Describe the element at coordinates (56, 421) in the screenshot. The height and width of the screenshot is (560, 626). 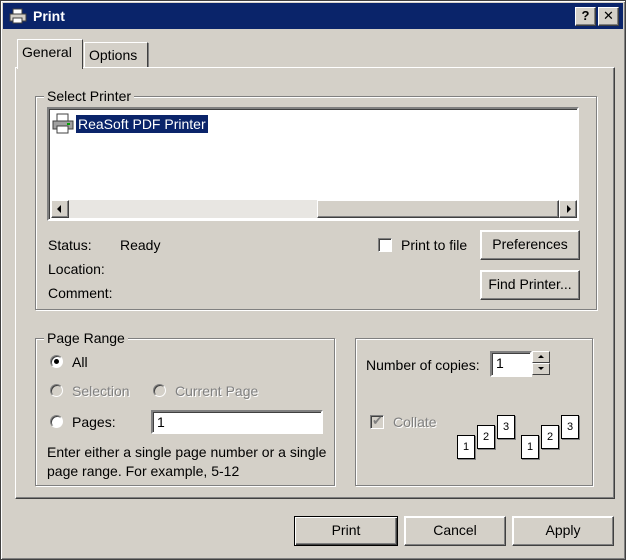
I see `pages-radio` at that location.